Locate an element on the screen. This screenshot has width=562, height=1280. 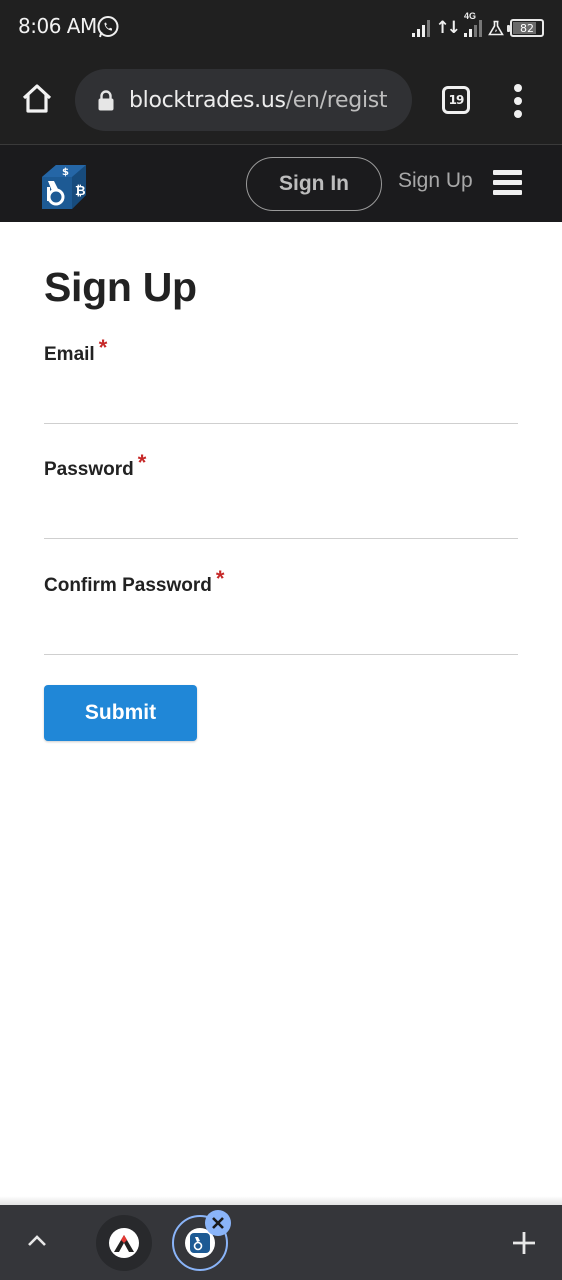
close-tab-icon is located at coordinates (218, 1223).